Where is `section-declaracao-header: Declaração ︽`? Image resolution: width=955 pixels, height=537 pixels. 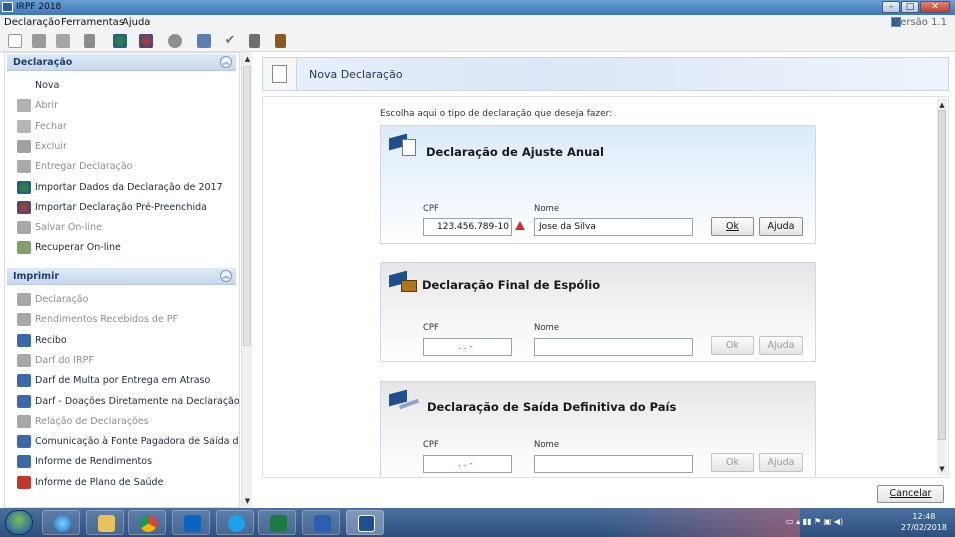 section-declaracao-header: Declaração ︽ is located at coordinates (121, 62).